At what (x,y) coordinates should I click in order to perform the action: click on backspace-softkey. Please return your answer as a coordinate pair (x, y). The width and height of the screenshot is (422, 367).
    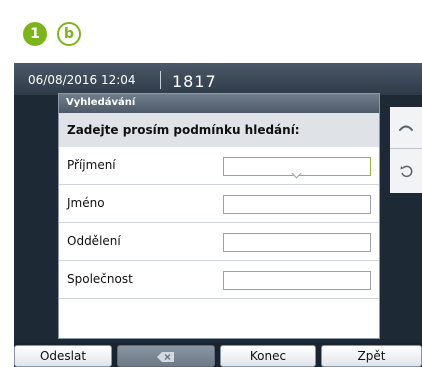
    Looking at the image, I should click on (166, 356).